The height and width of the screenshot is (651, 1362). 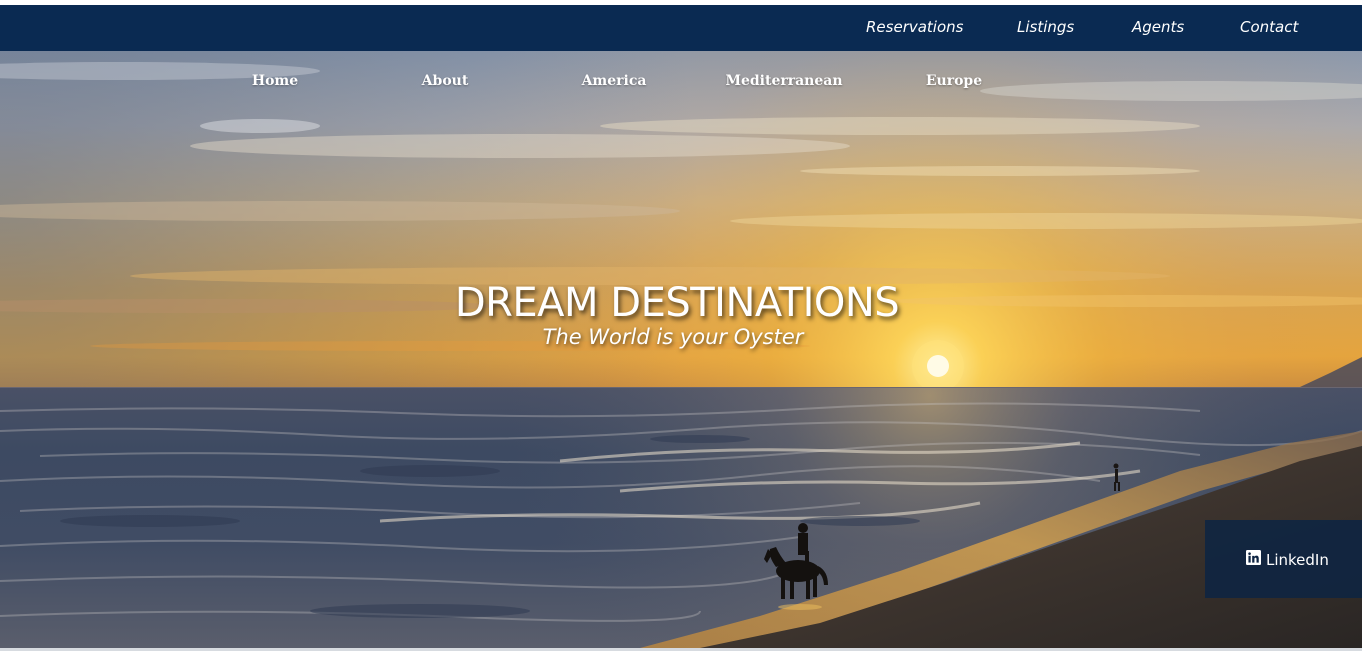 What do you see at coordinates (1269, 27) in the screenshot?
I see `top-nav-contact-link: Contact` at bounding box center [1269, 27].